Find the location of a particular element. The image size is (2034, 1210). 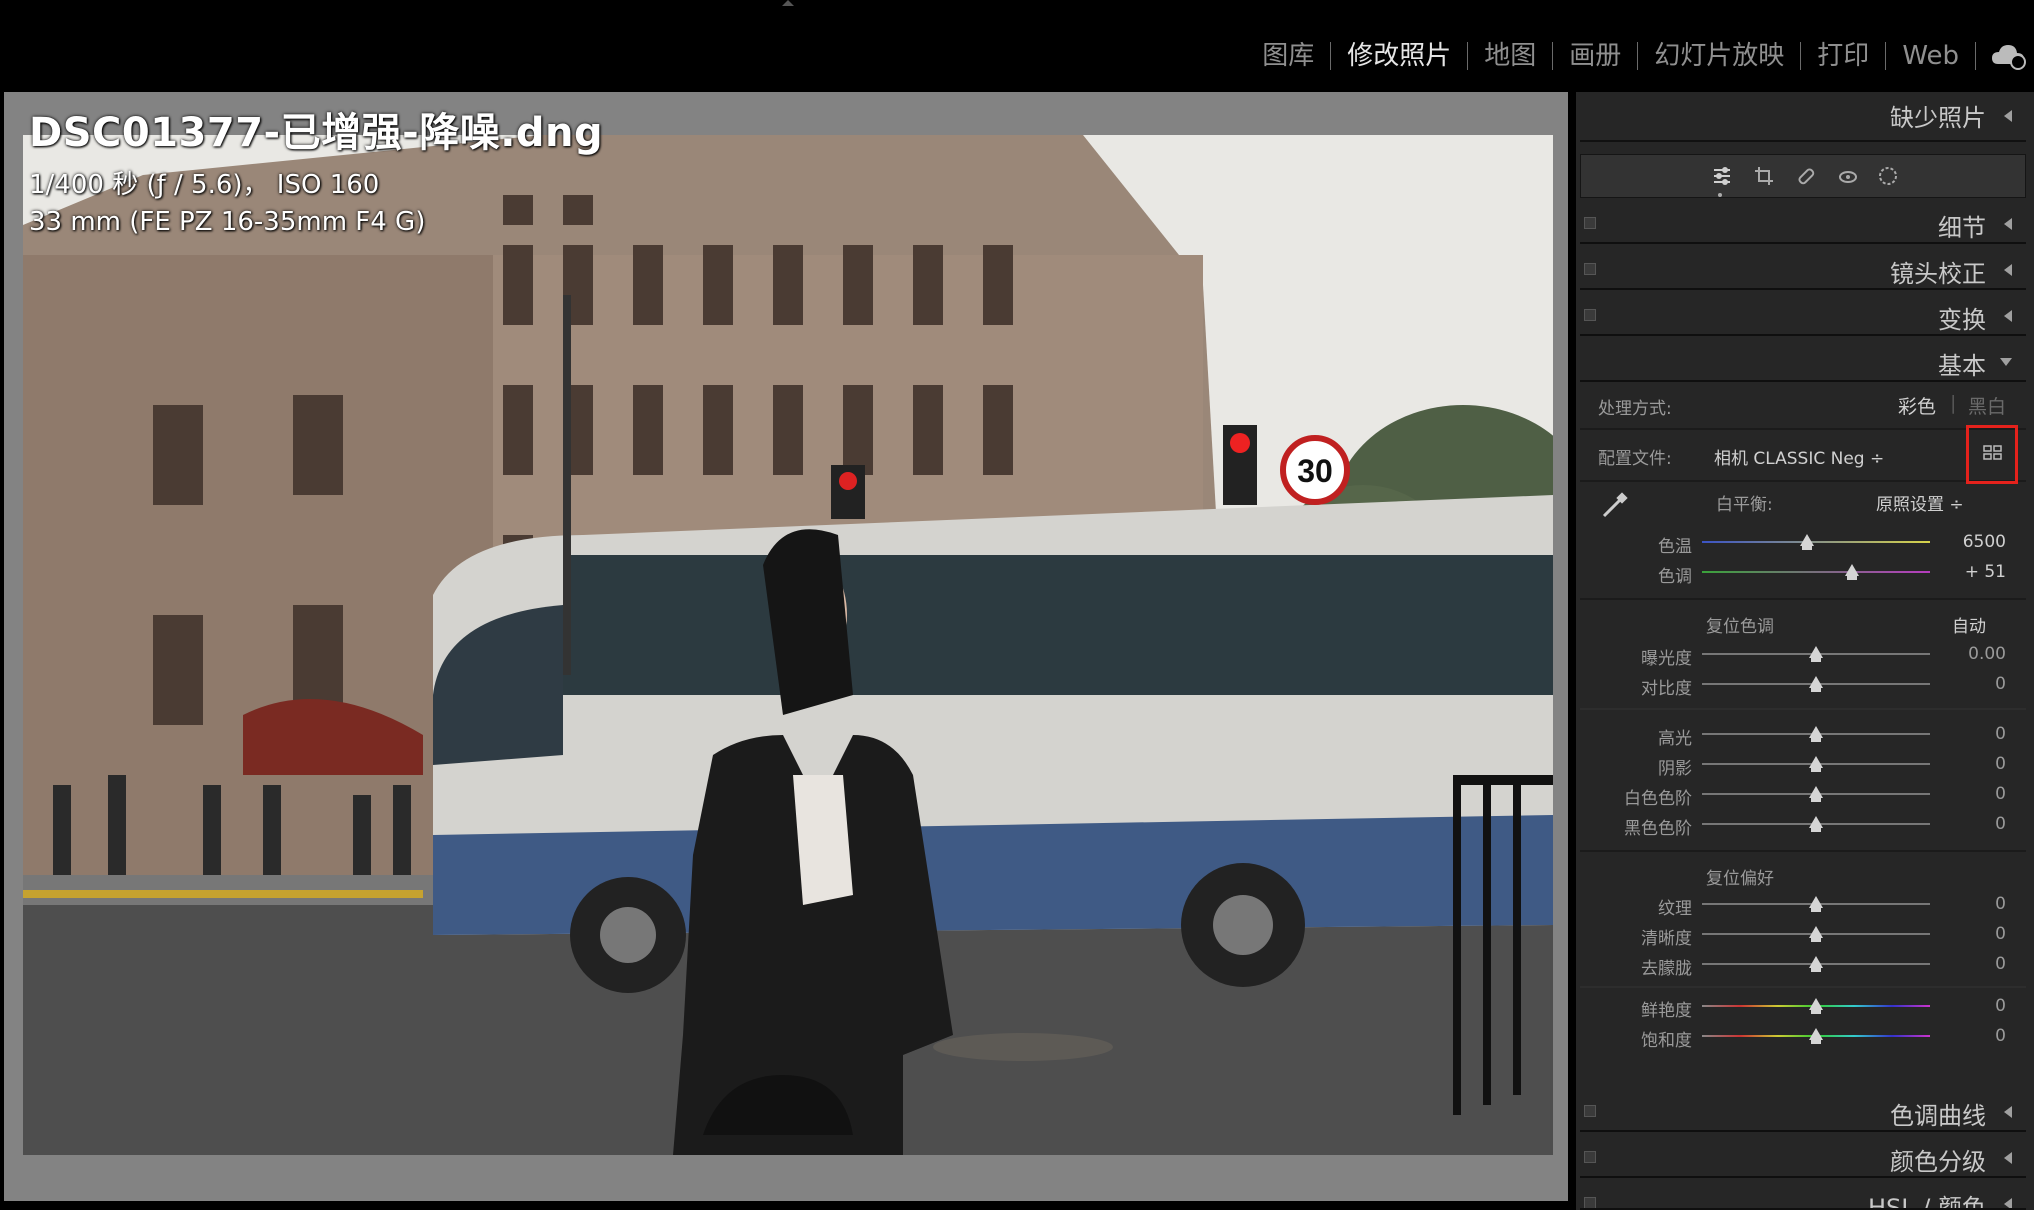

contrast-slider is located at coordinates (1816, 684).